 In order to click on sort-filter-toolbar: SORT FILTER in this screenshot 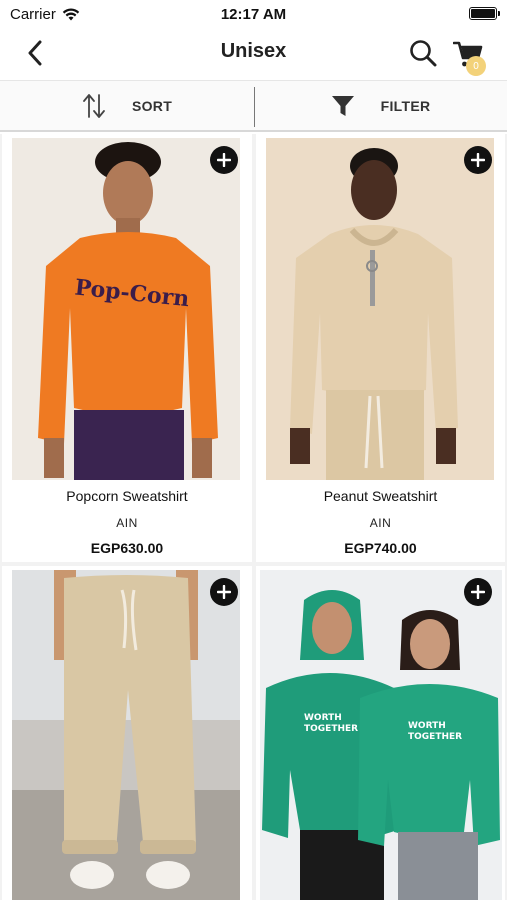, I will do `click(253, 106)`.